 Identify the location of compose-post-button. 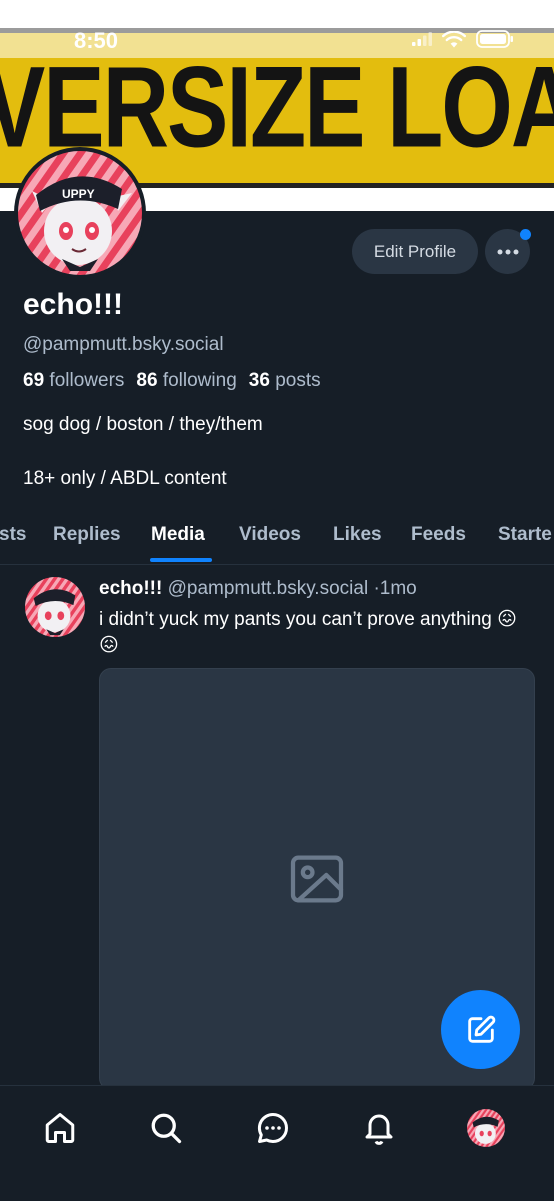
(480, 1029).